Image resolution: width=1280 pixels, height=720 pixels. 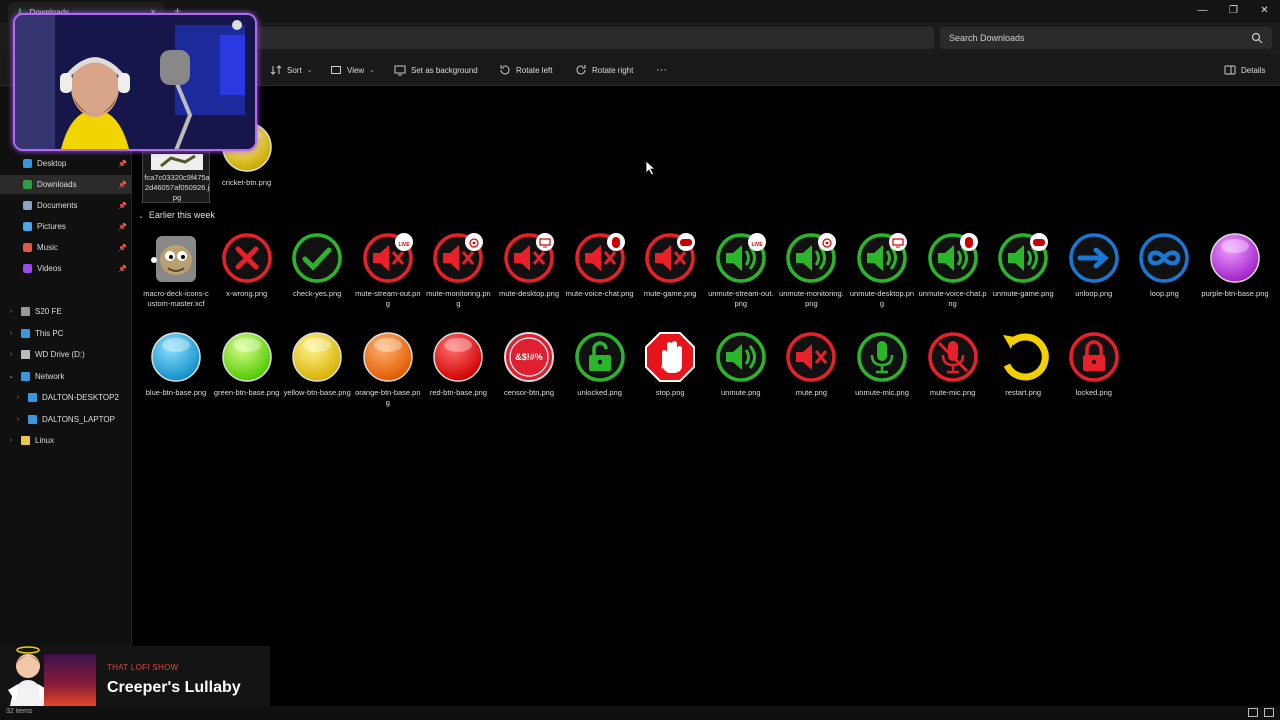 What do you see at coordinates (291, 70) in the screenshot?
I see `sort-button: Sort ⌄` at bounding box center [291, 70].